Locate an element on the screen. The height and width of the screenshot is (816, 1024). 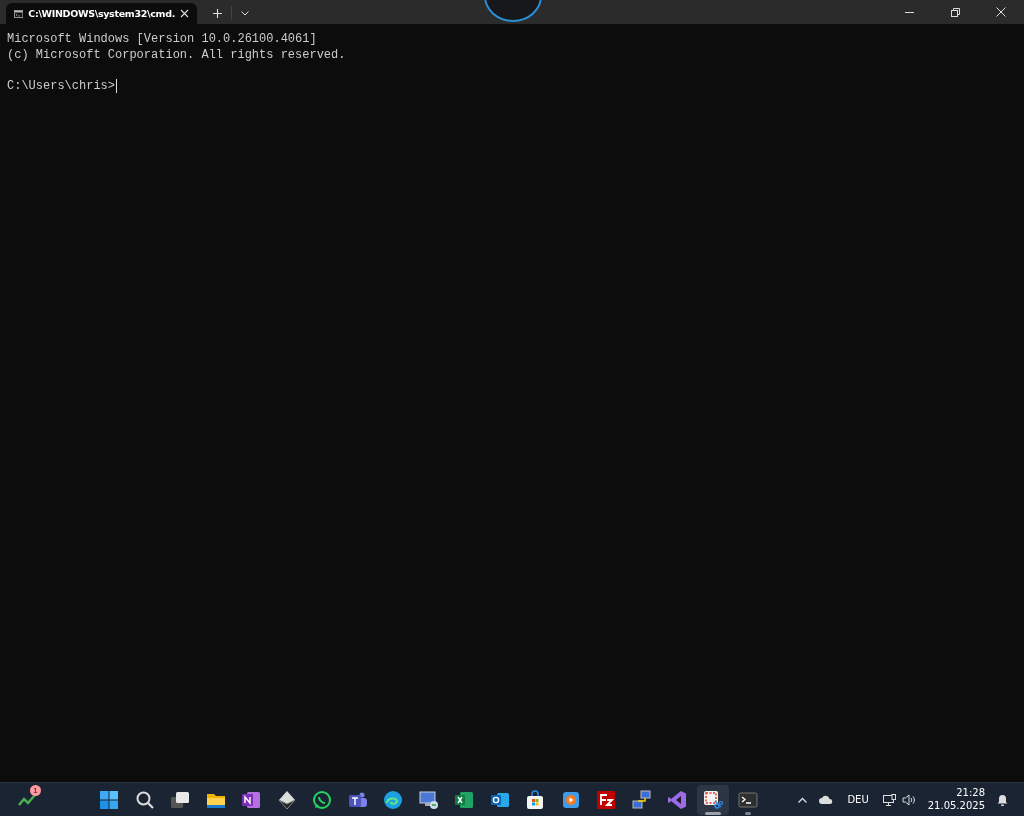
trend-line-icon is located at coordinates (27, 799).